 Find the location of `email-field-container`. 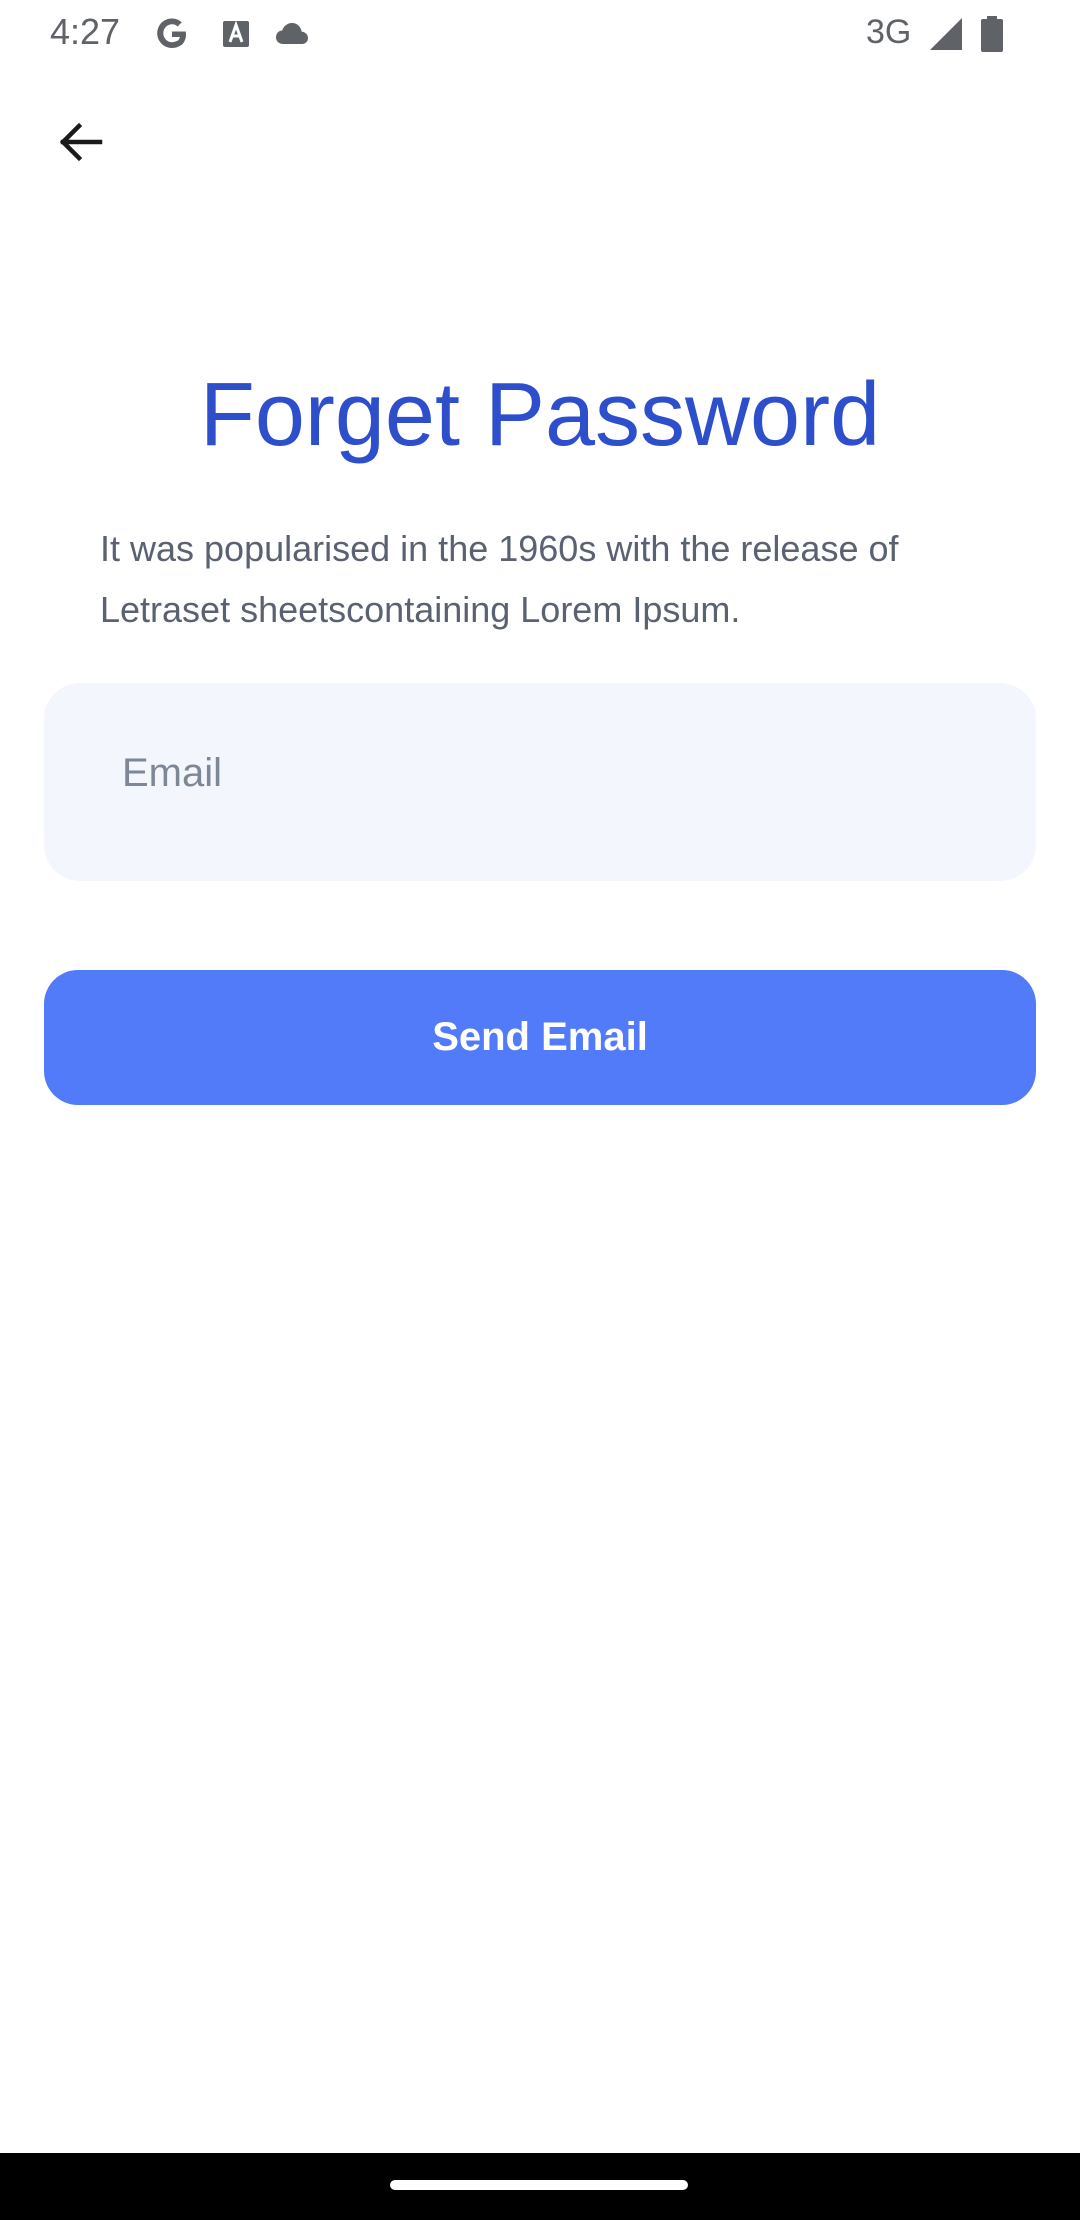

email-field-container is located at coordinates (540, 783).